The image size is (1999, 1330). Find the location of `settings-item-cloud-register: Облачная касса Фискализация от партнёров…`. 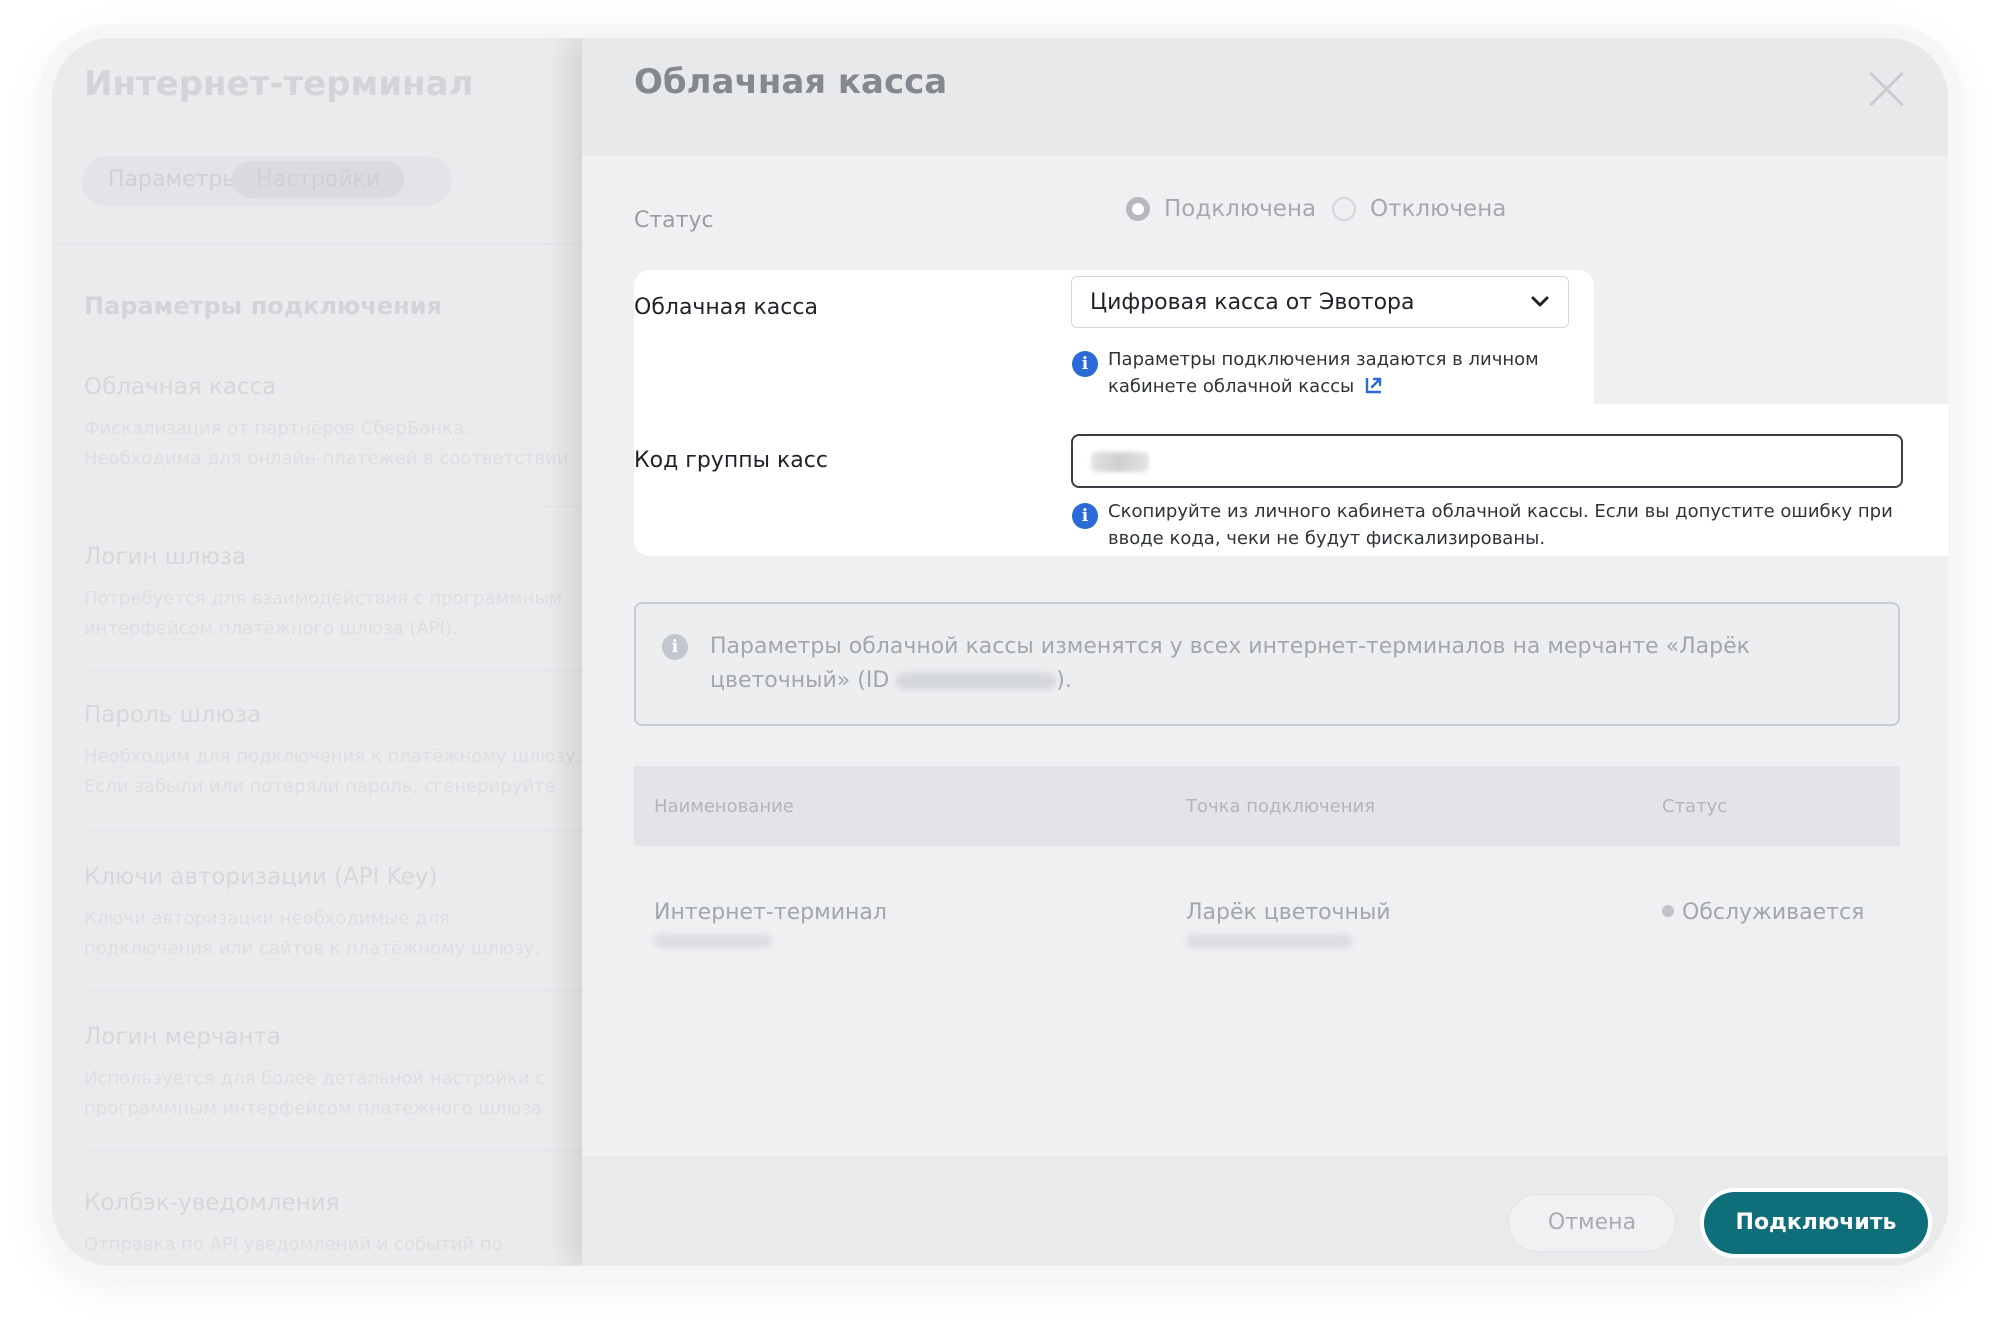

settings-item-cloud-register: Облачная касса Фискализация от партнёров… is located at coordinates (334, 424).